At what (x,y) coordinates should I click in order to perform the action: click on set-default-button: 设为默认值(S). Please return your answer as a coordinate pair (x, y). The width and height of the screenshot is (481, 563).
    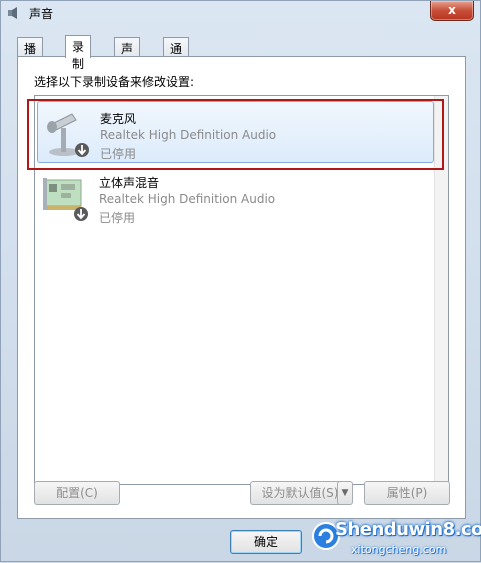
    Looking at the image, I should click on (300, 493).